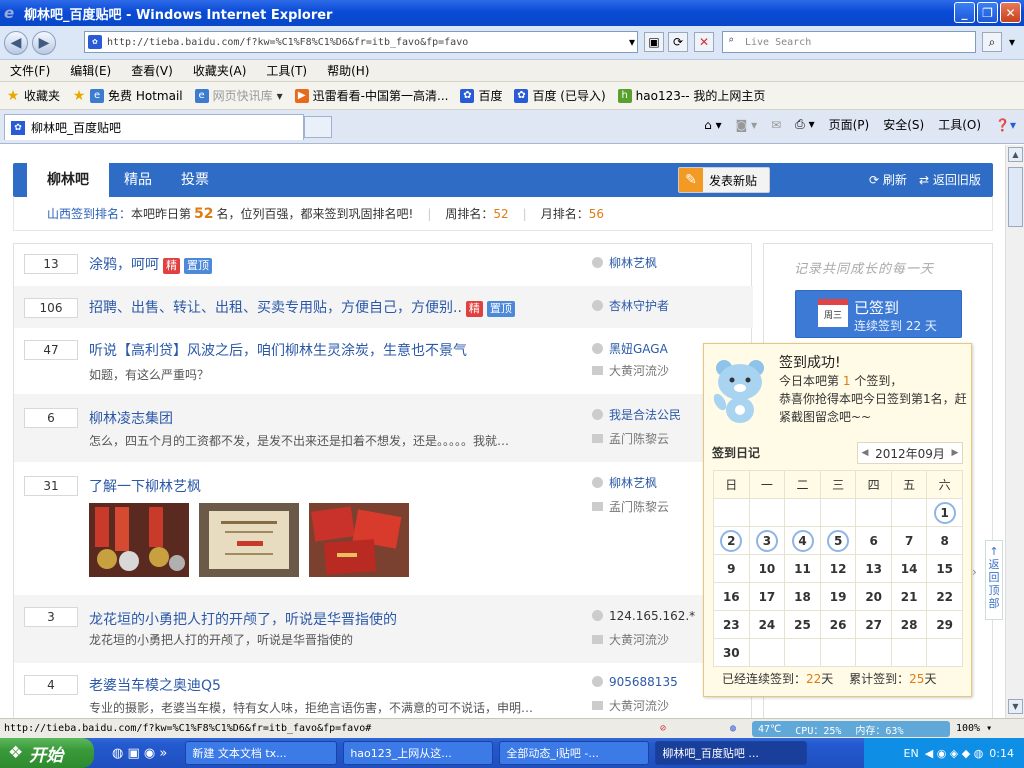  I want to click on tab-forum-home: 柳林吧, so click(68, 178).